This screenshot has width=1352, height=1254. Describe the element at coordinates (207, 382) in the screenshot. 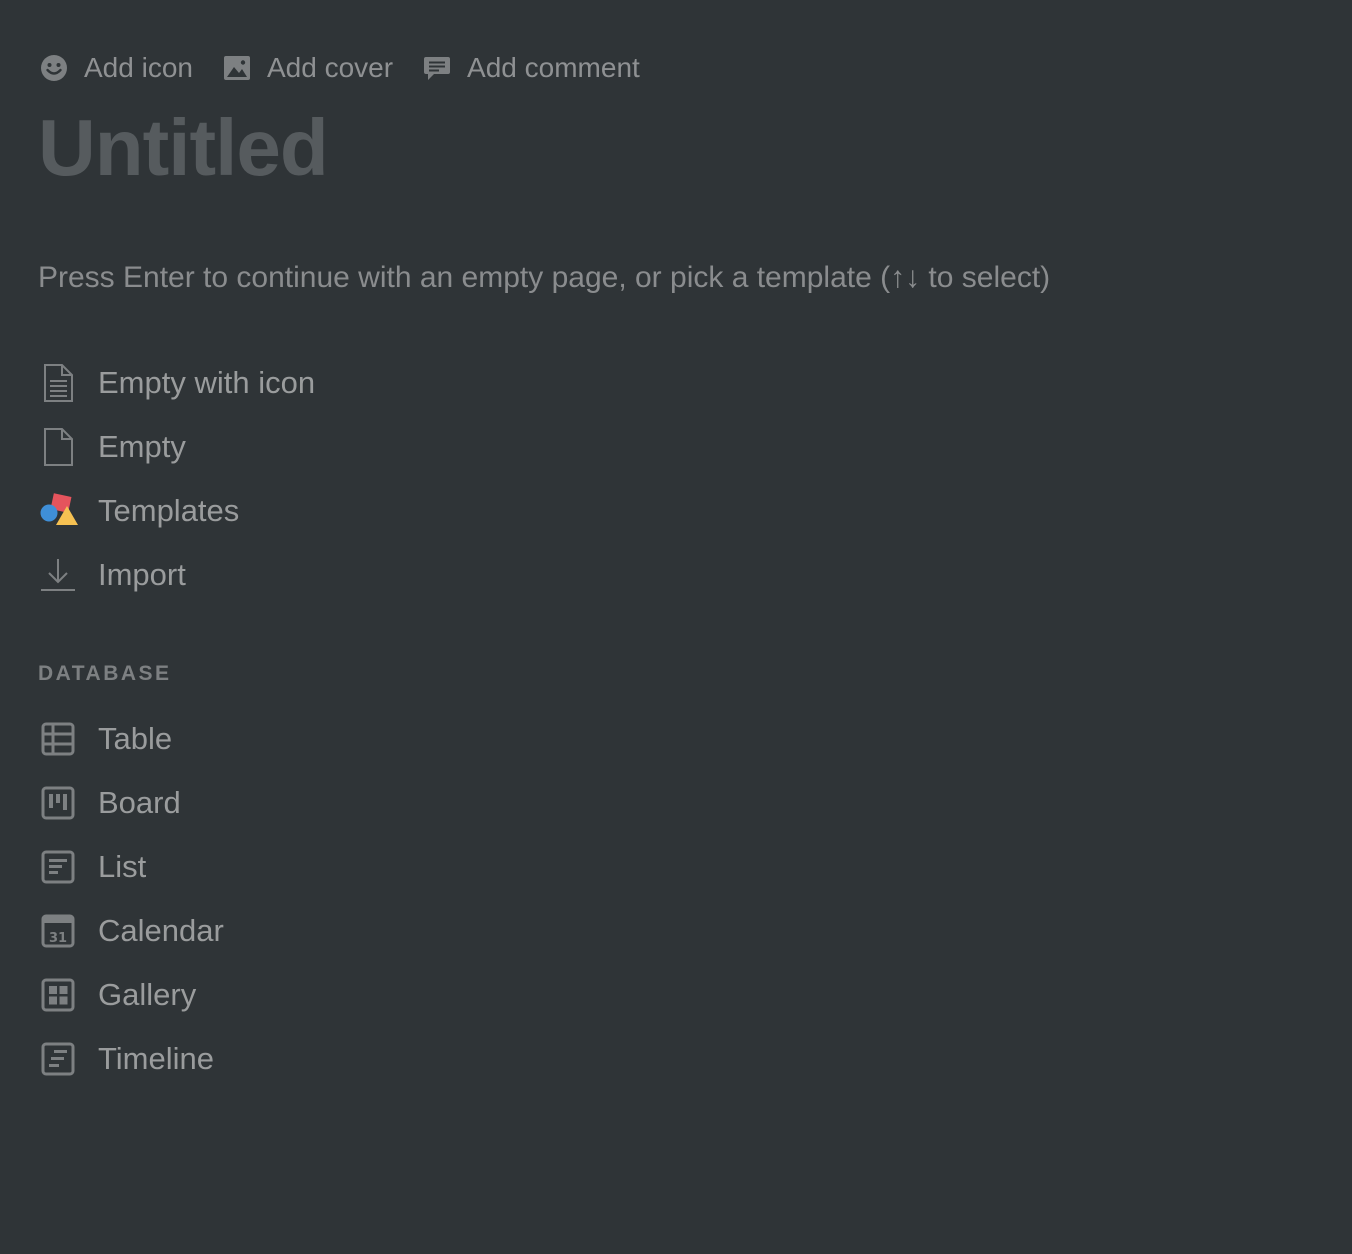

I see `option-label: Empty with icon` at that location.